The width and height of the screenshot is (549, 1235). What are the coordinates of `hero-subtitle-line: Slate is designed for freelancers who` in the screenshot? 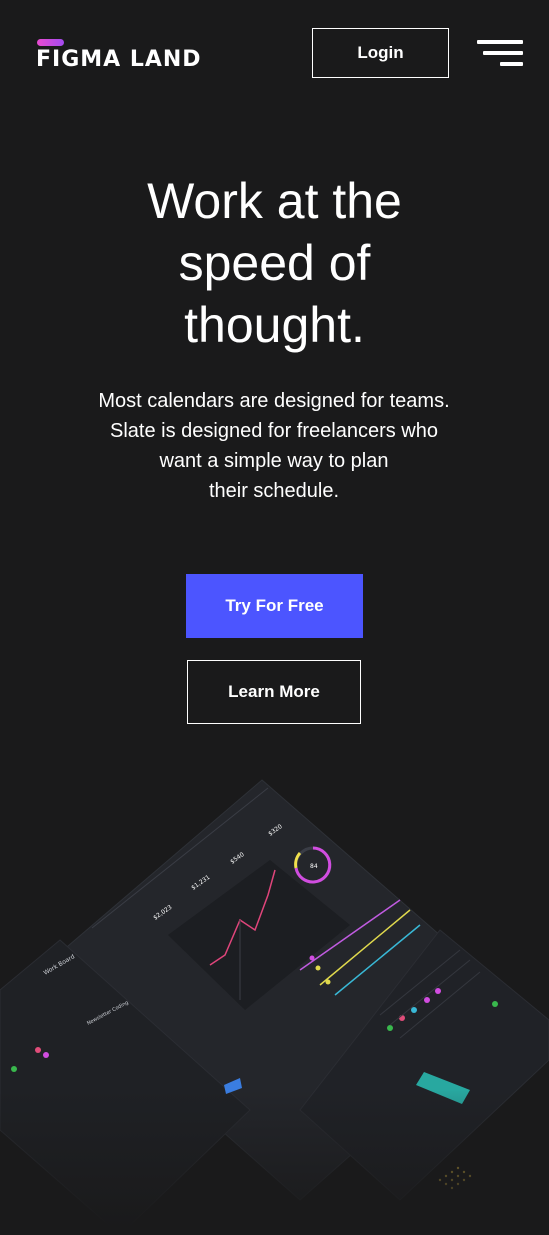 It's located at (274, 431).